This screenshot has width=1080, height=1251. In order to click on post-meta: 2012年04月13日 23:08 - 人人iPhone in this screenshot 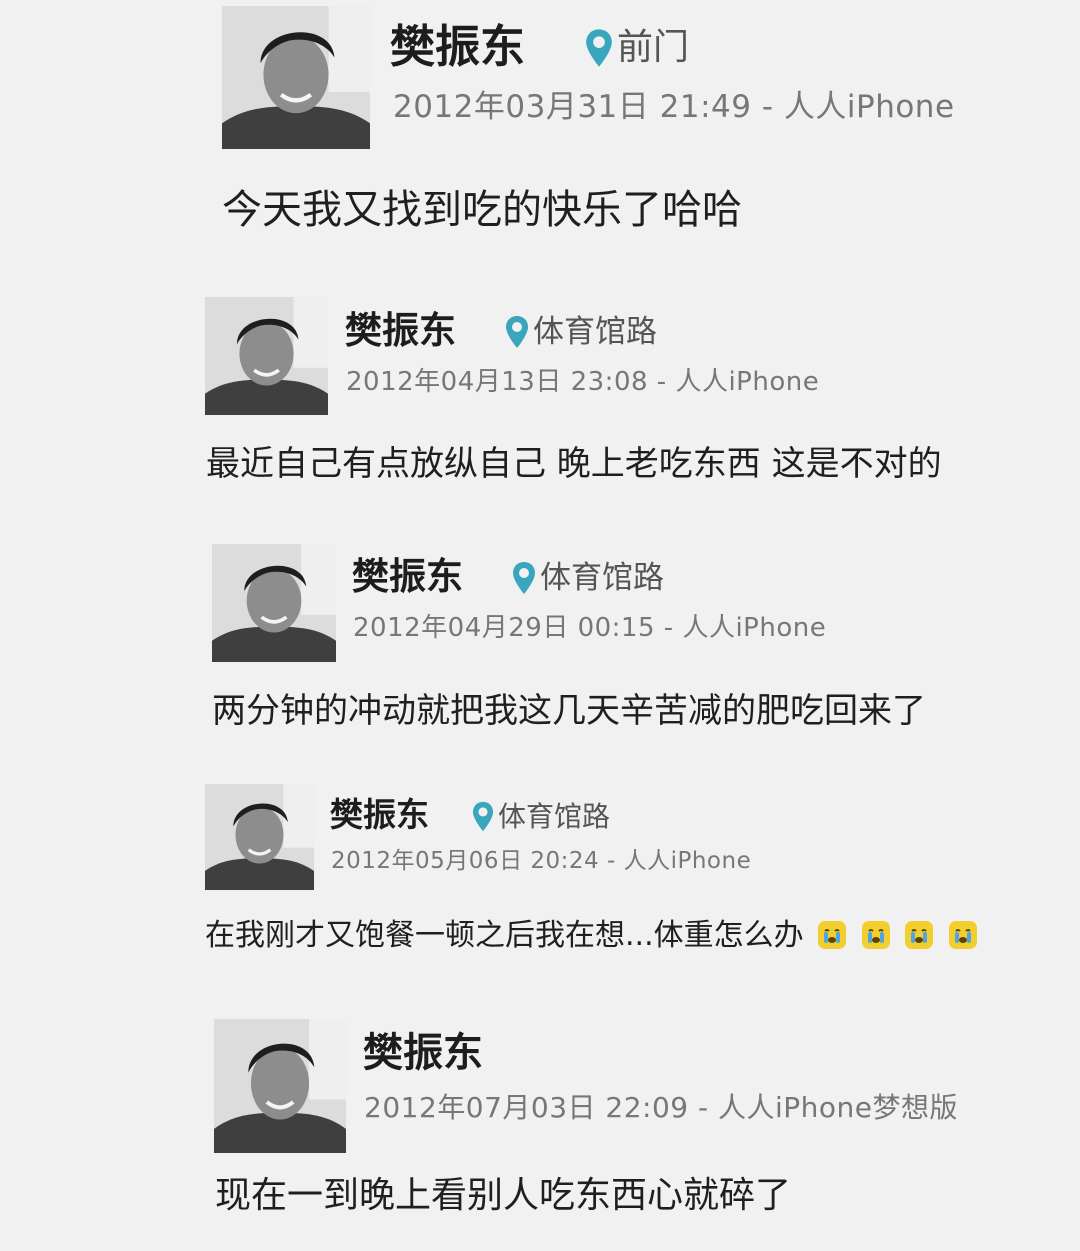, I will do `click(582, 382)`.